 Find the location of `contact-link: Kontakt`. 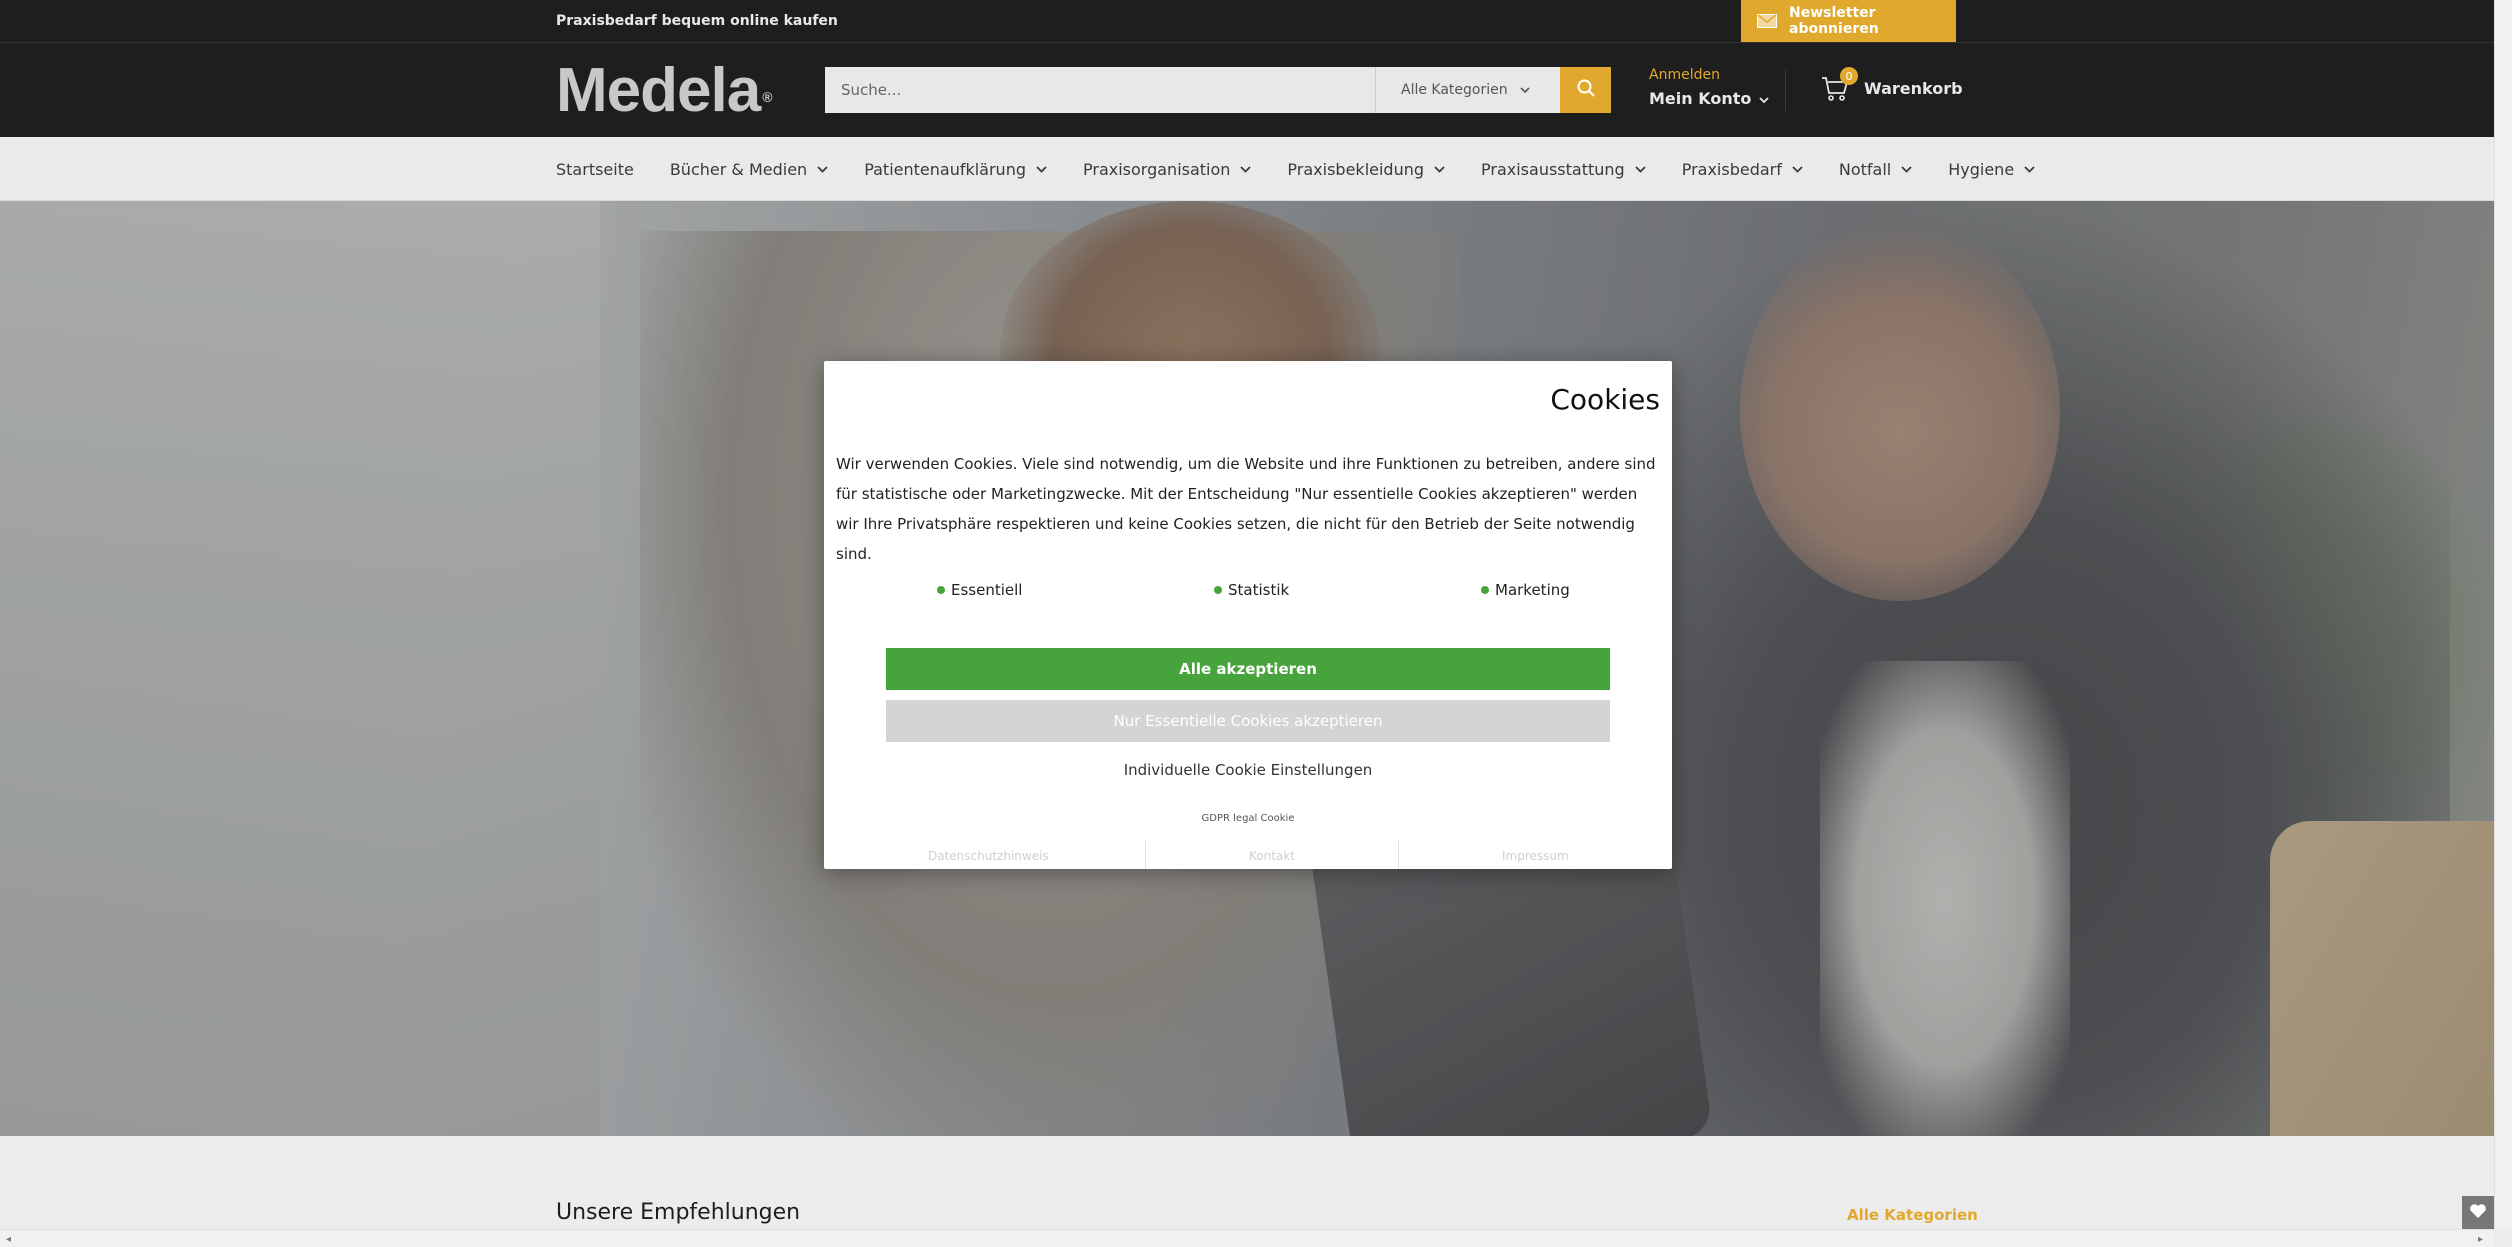

contact-link: Kontakt is located at coordinates (1272, 856).